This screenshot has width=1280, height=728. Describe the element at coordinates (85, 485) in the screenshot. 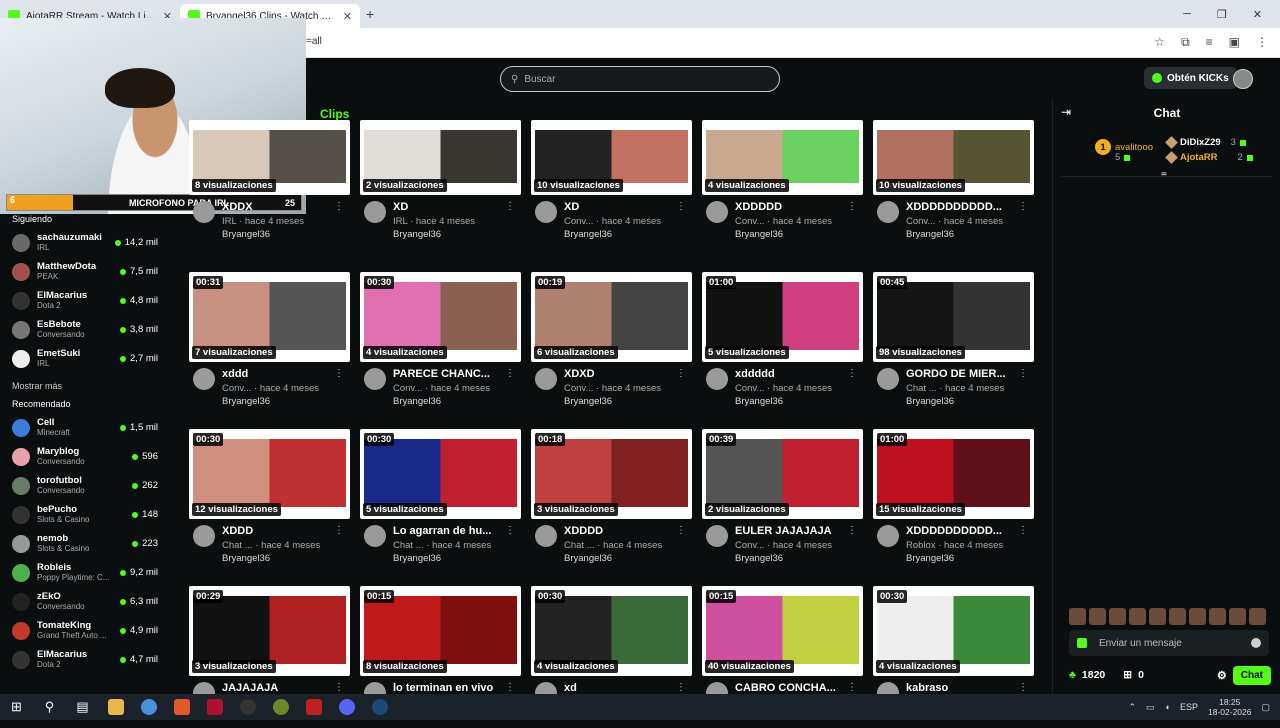

I see `sidebar-channel: torofutbol Conversando 262` at that location.